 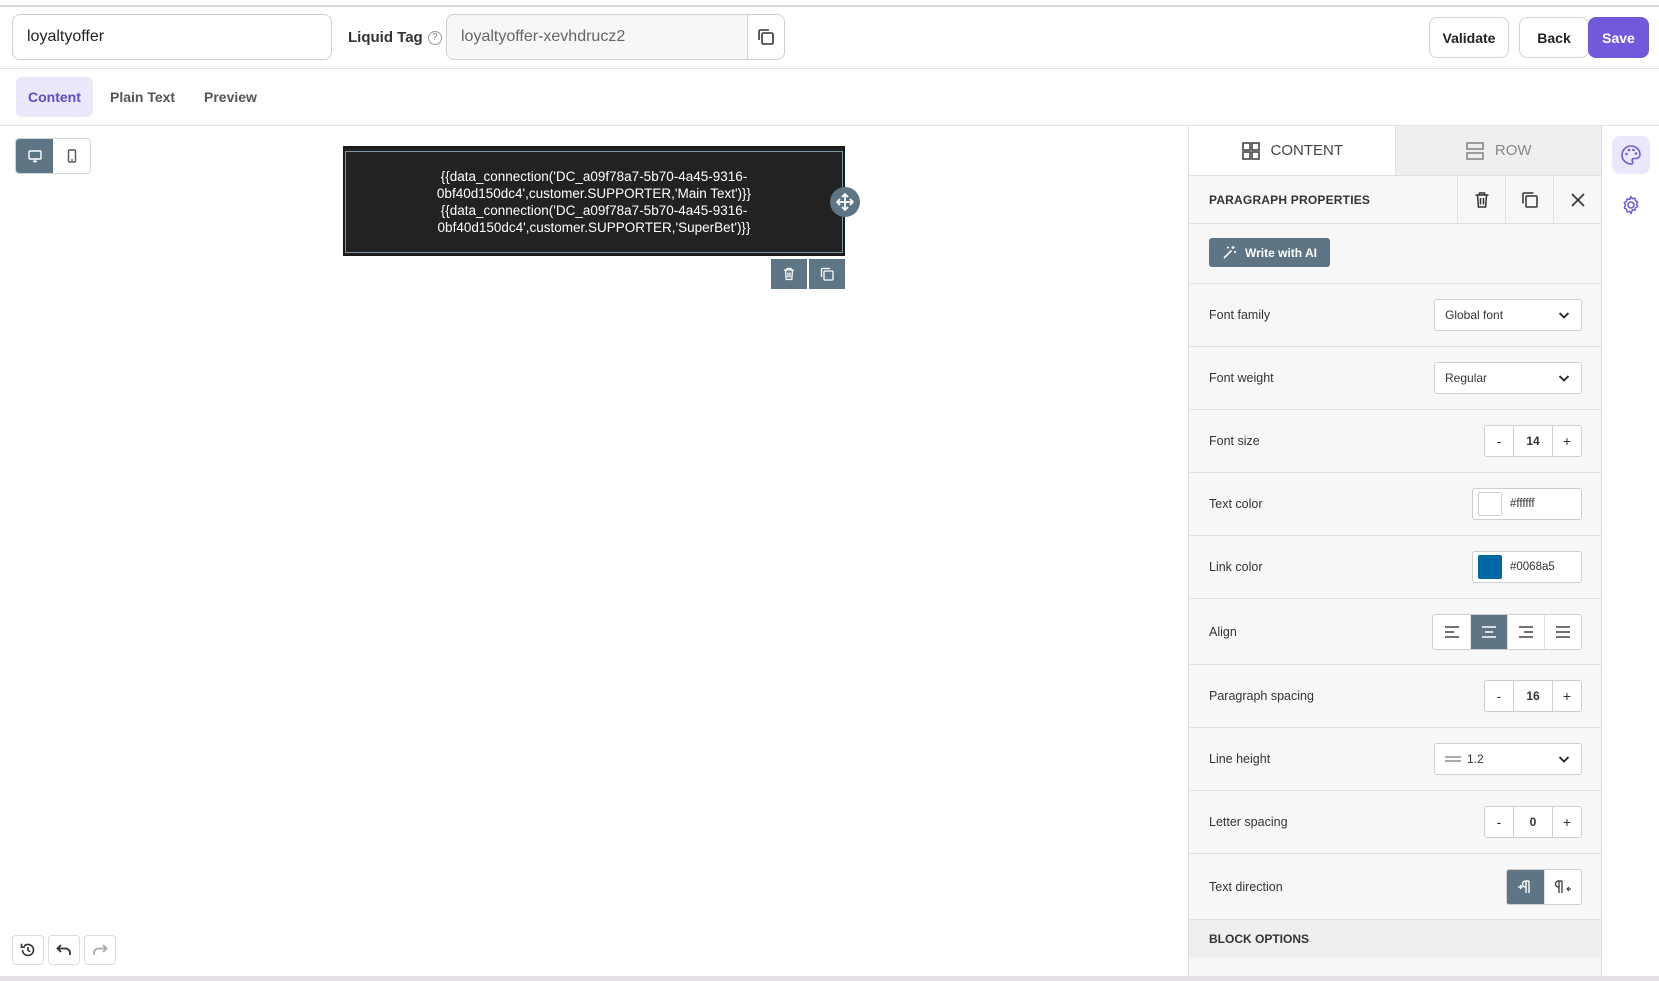 What do you see at coordinates (1395, 567) in the screenshot?
I see `link-color-row: Link color #0068a5` at bounding box center [1395, 567].